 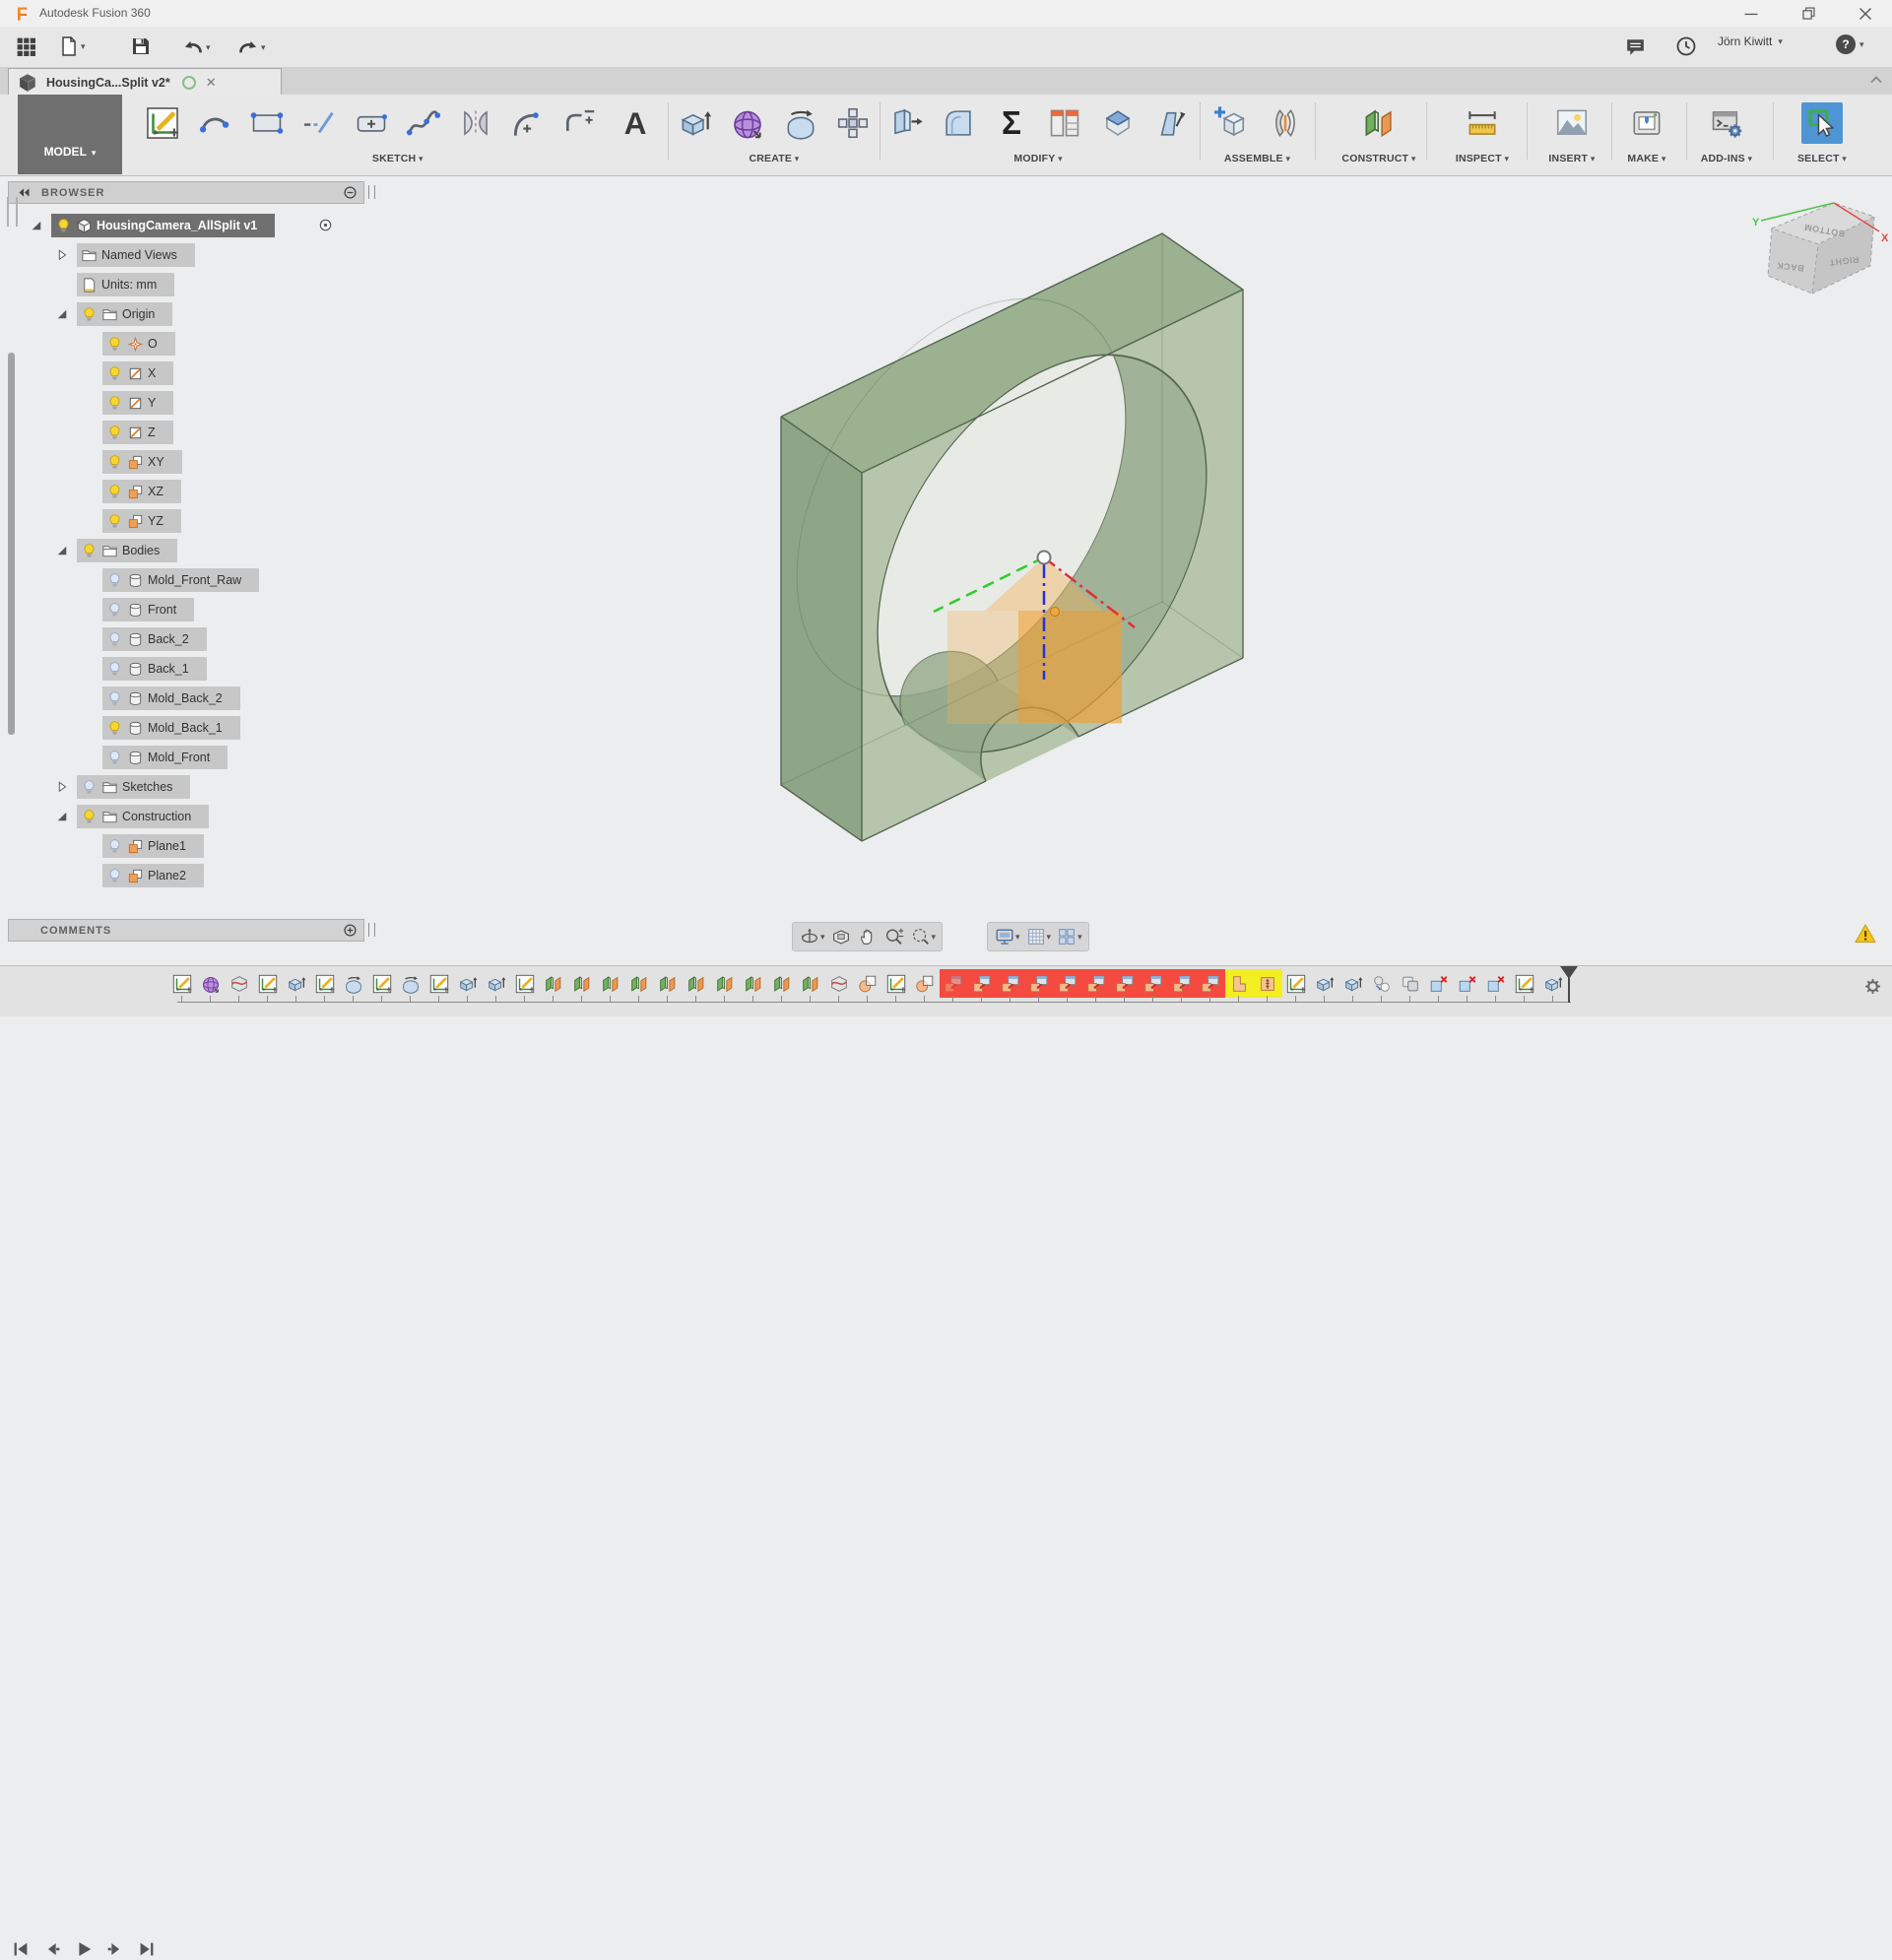 I want to click on tree-row: Back_1, so click(x=196, y=669).